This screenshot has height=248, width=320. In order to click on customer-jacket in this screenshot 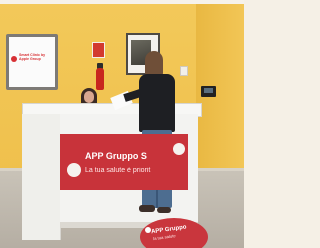, I will do `click(157, 103)`.